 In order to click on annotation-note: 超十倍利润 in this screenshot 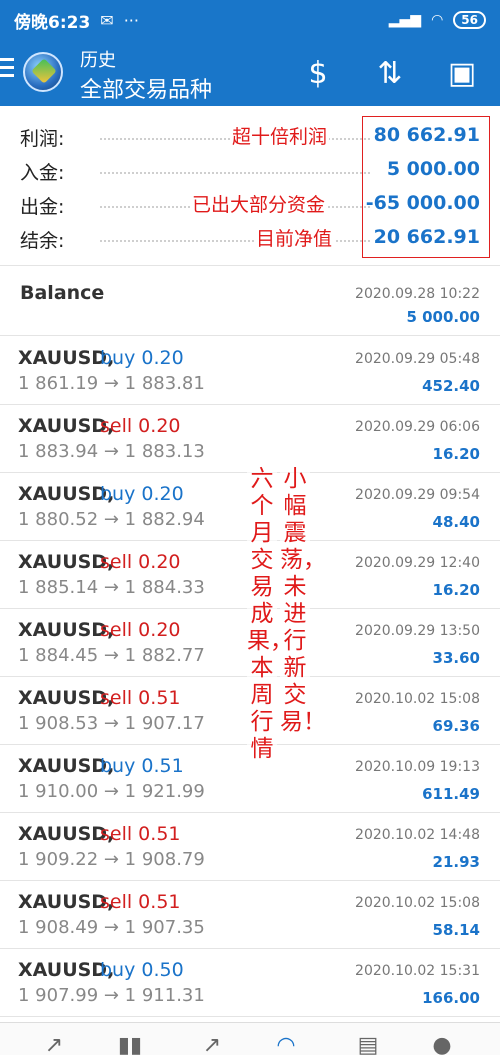, I will do `click(280, 135)`.